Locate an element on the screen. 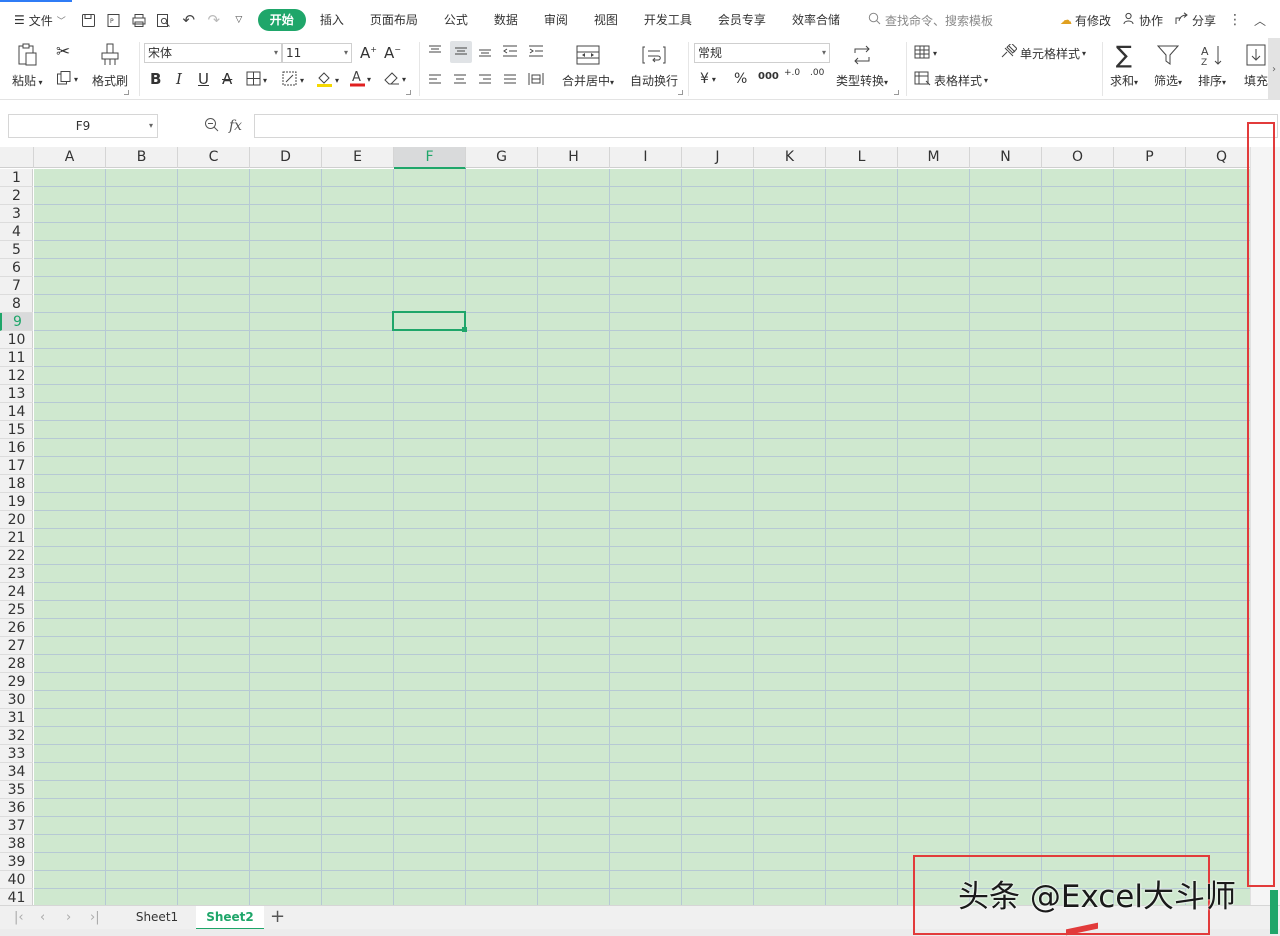 The width and height of the screenshot is (1280, 936). cell-style-button: 单元格样式 ▾ is located at coordinates (1043, 52).